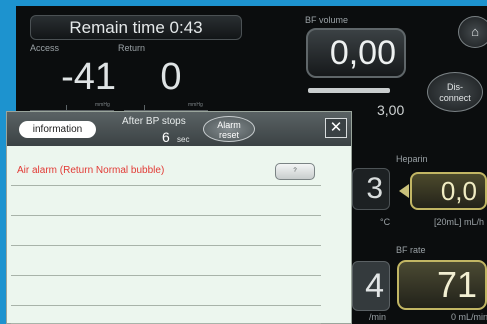 This screenshot has height=324, width=487. What do you see at coordinates (371, 189) in the screenshot?
I see `temperature-value: 3` at bounding box center [371, 189].